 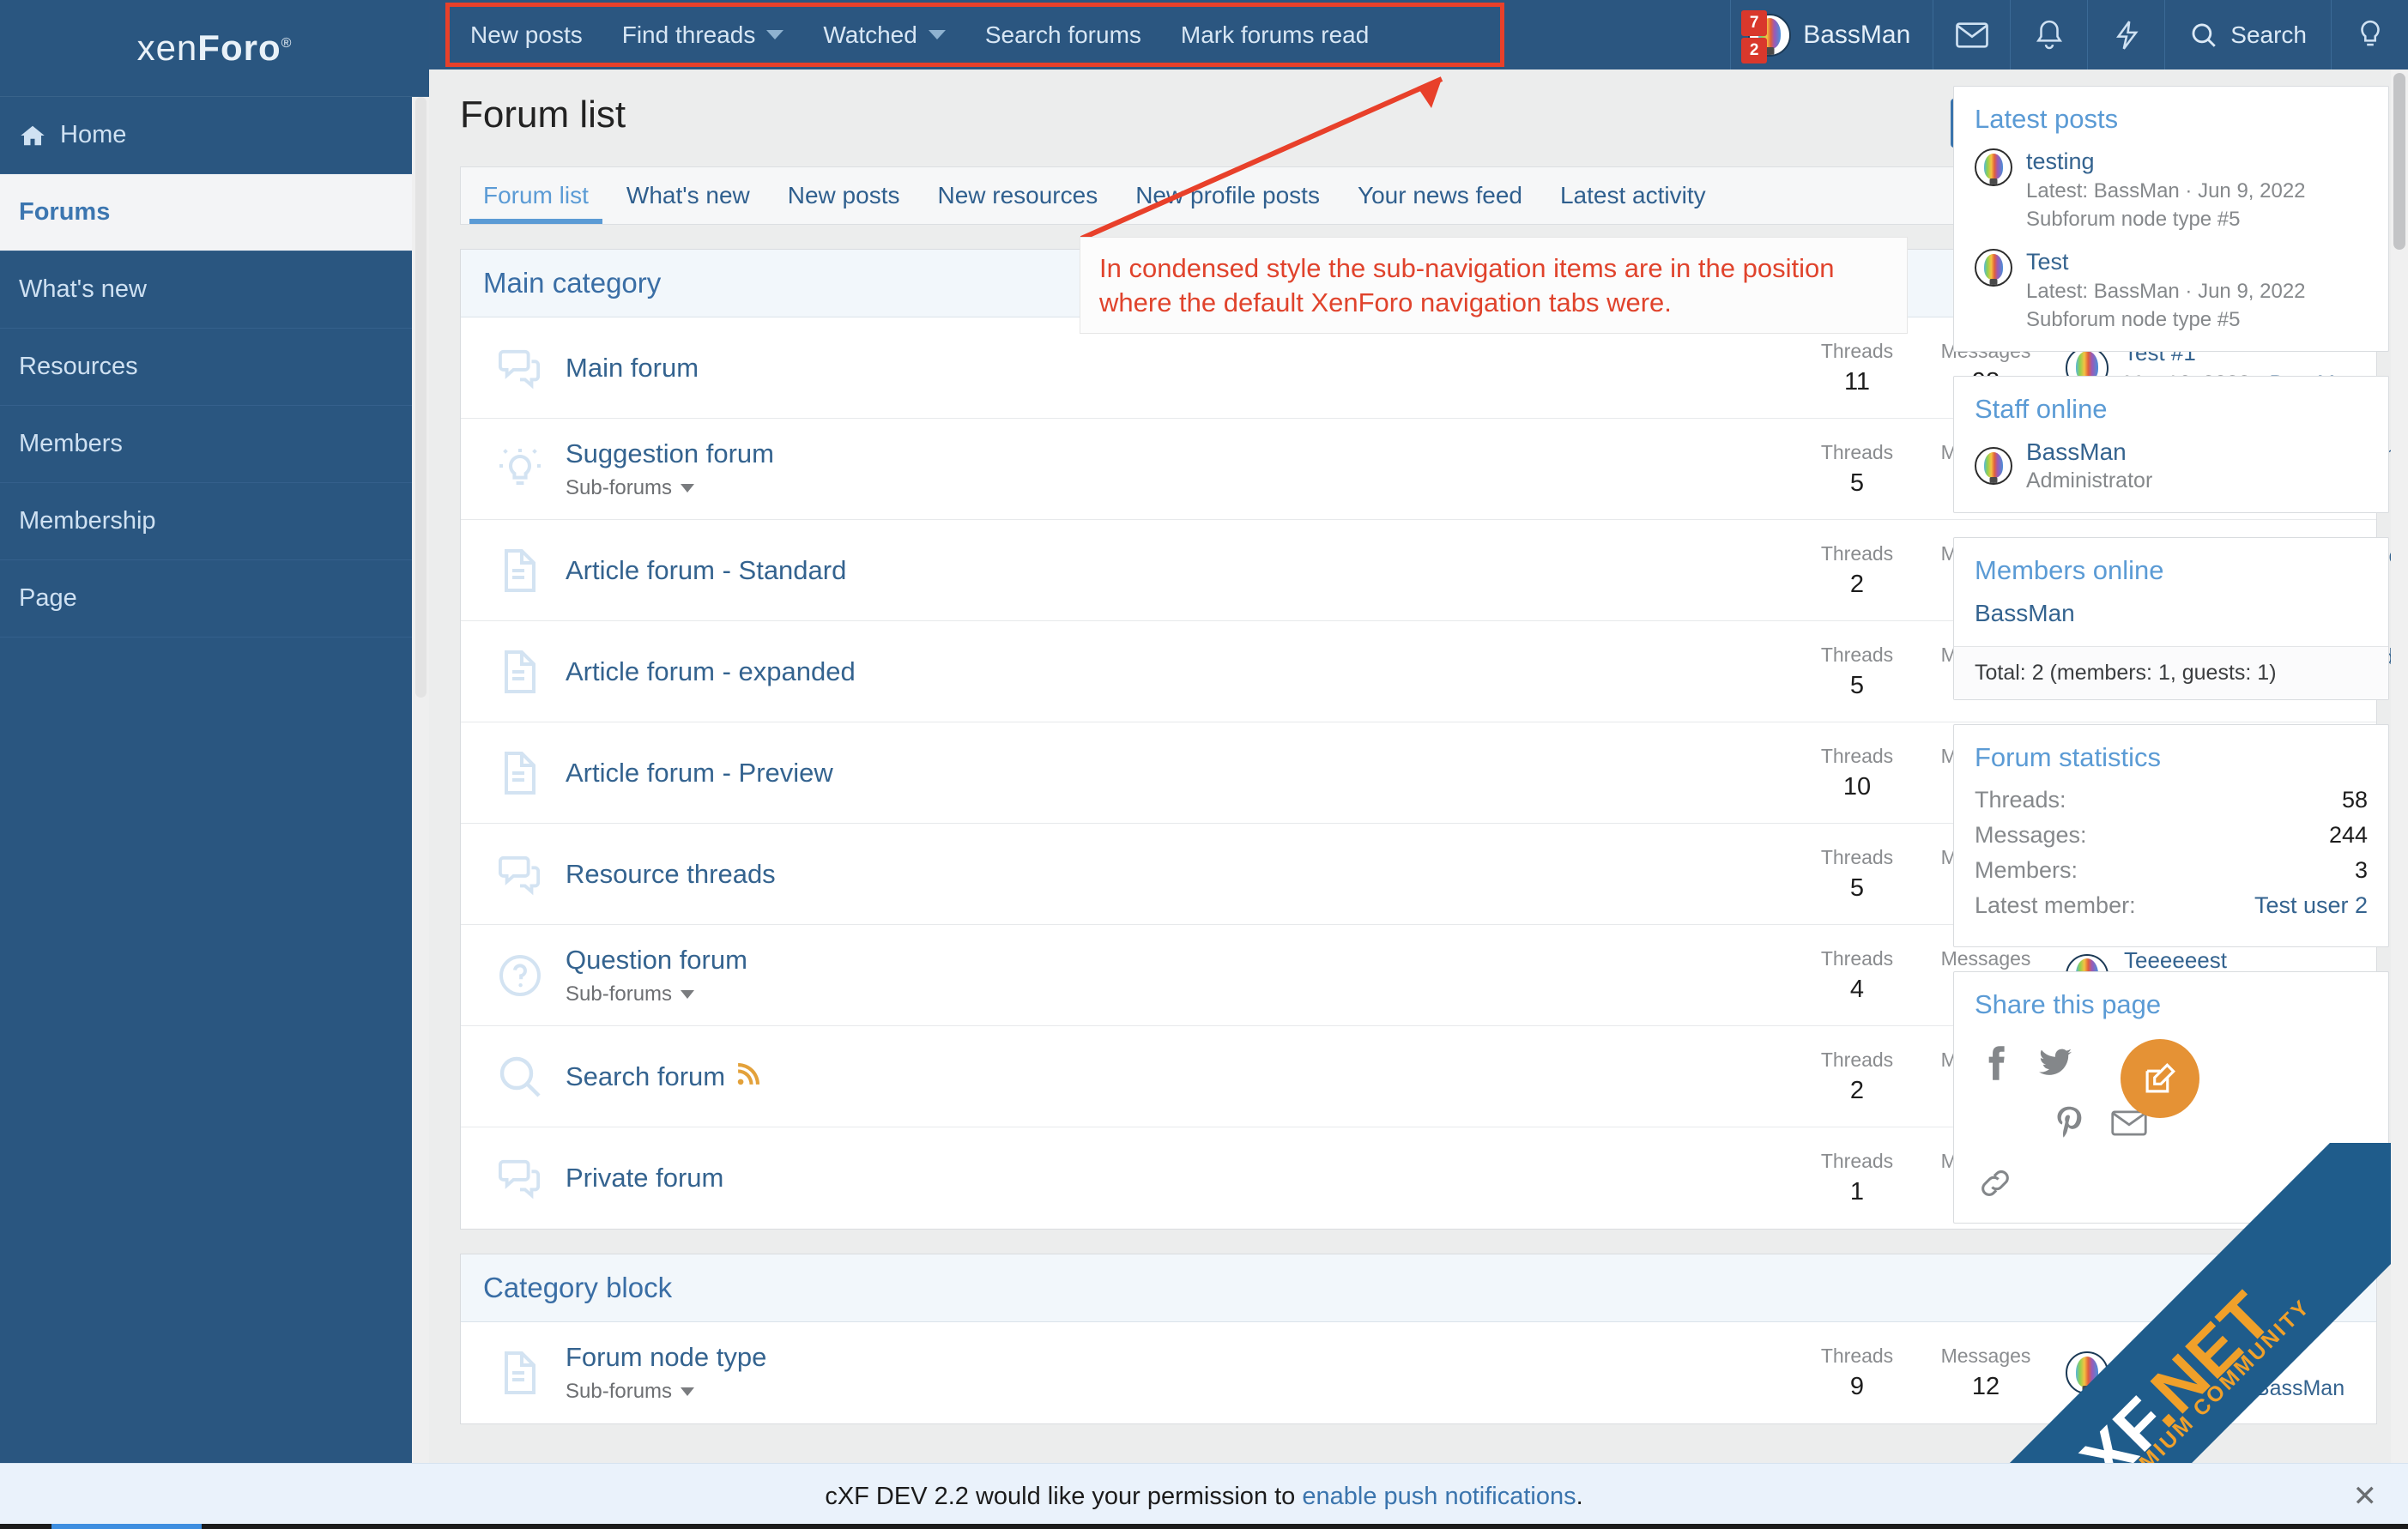 I want to click on link-icon, so click(x=1995, y=1183).